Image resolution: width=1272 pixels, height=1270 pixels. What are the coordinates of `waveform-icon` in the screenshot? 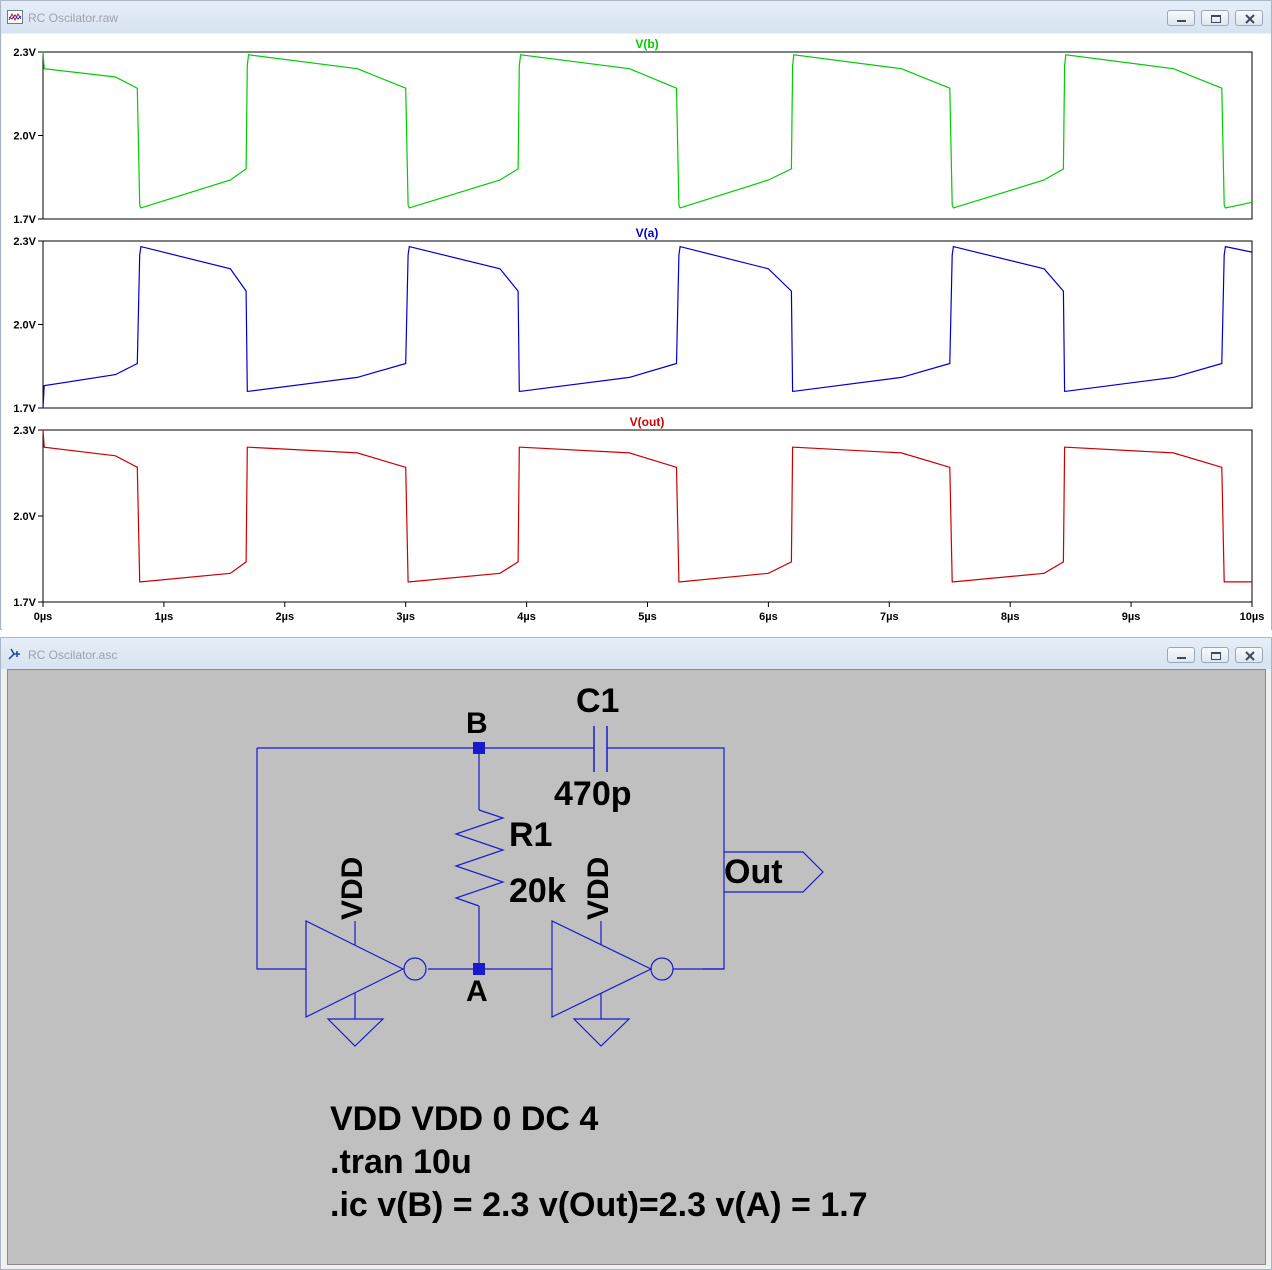 It's located at (15, 17).